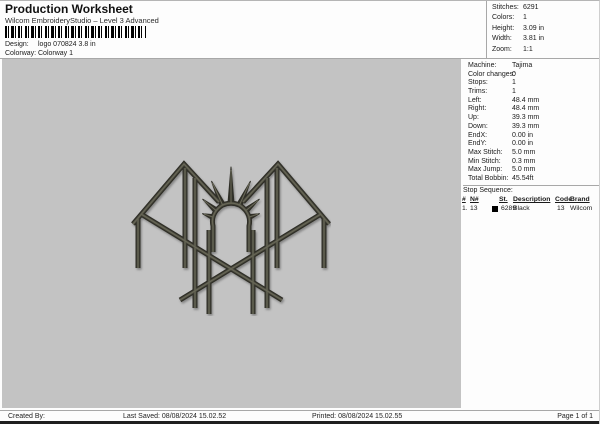  What do you see at coordinates (465, 208) in the screenshot?
I see `seq-num: 1.` at bounding box center [465, 208].